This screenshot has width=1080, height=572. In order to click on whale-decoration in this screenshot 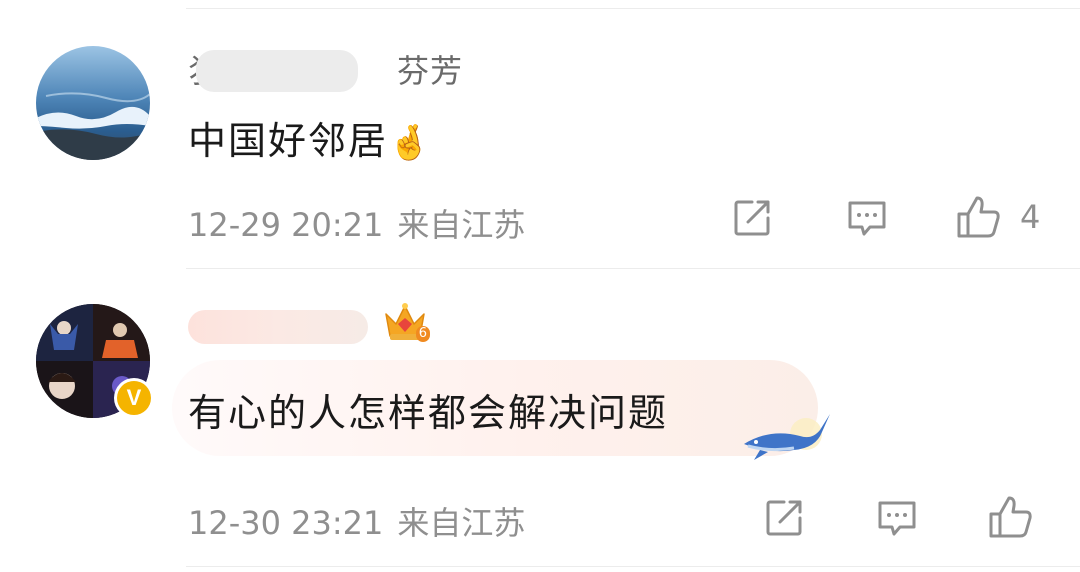, I will do `click(786, 434)`.